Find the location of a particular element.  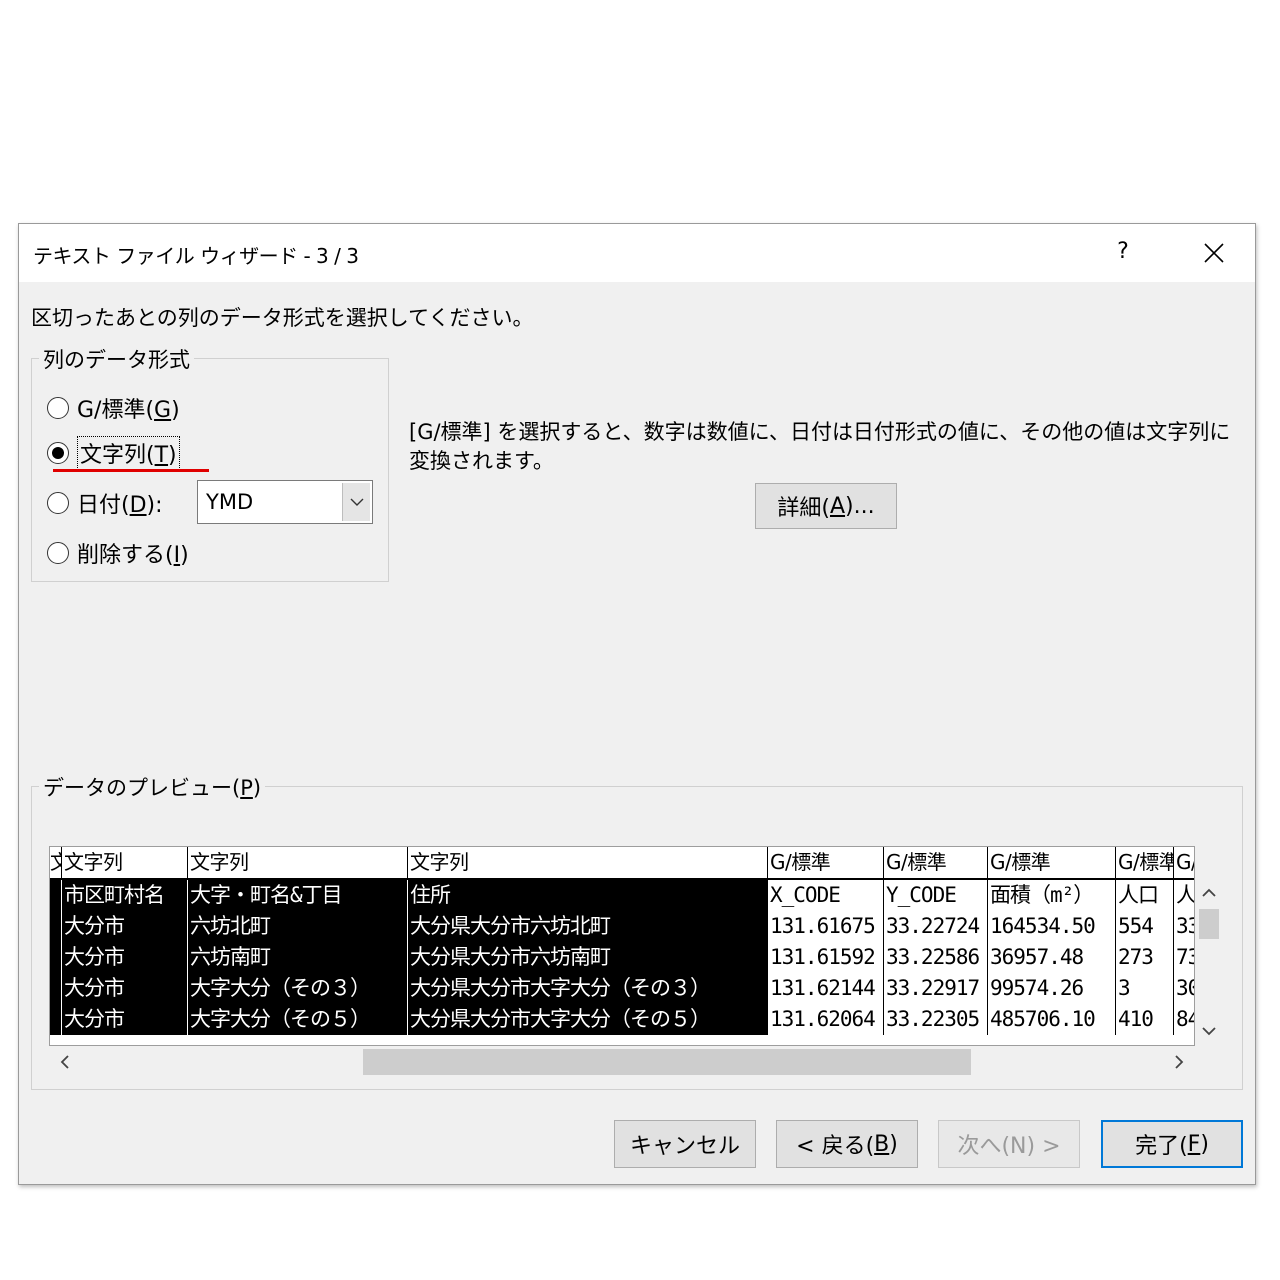

help-icon: ? is located at coordinates (1123, 251).